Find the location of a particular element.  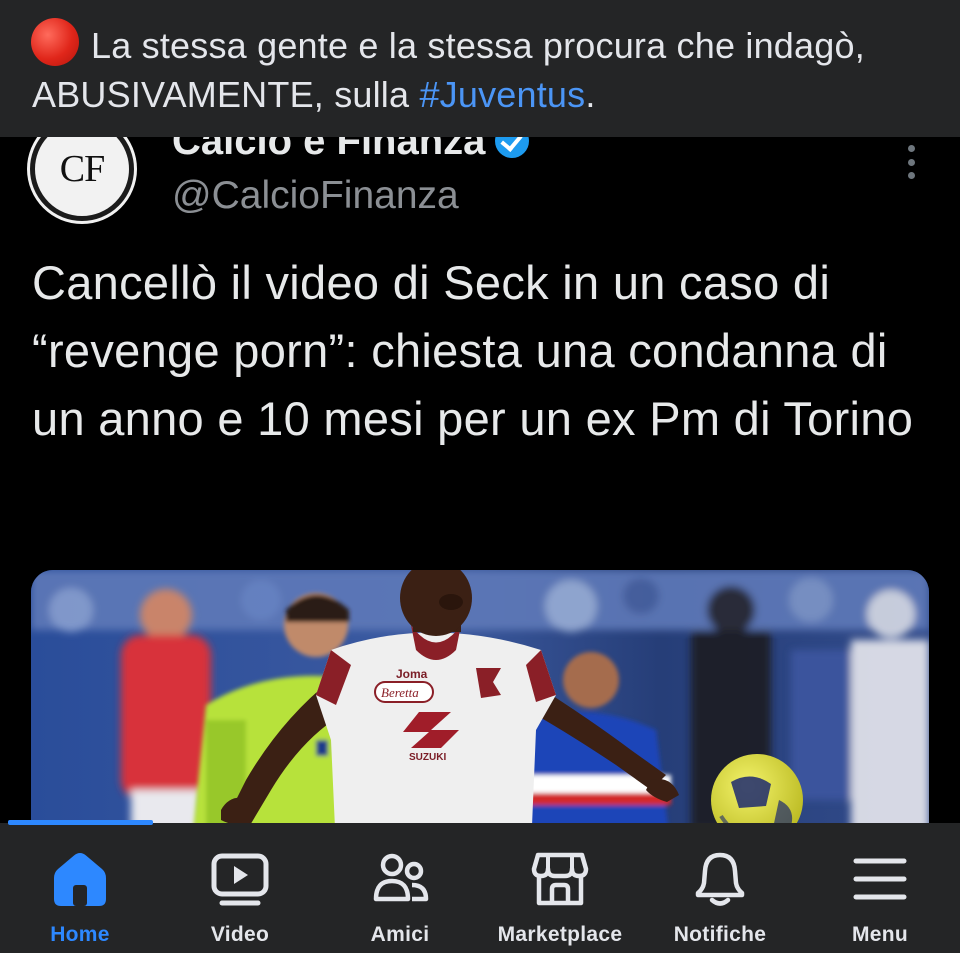

tweet-handle: @CalcioFinanza is located at coordinates (315, 195).